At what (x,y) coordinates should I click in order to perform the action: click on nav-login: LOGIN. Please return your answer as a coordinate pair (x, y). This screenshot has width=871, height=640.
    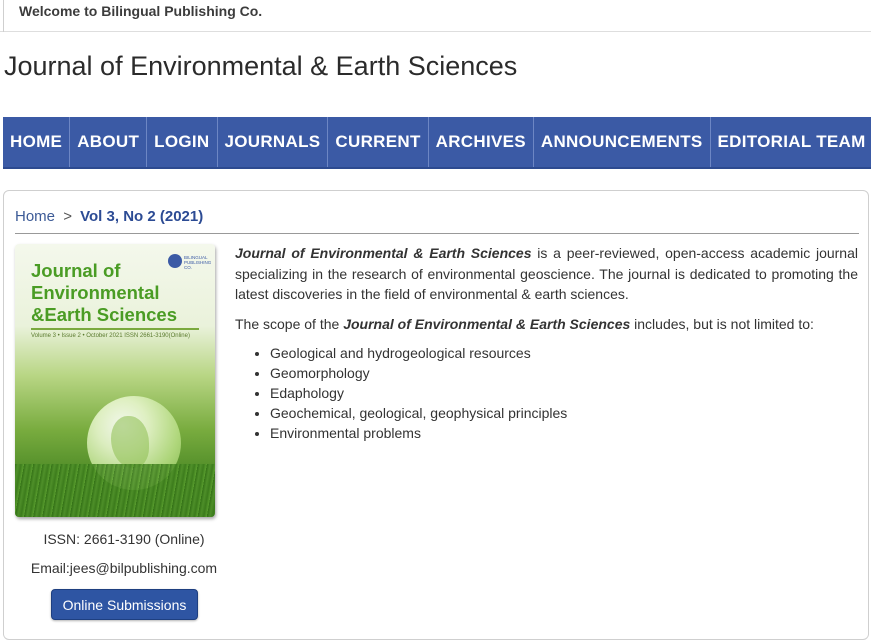
    Looking at the image, I should click on (182, 142).